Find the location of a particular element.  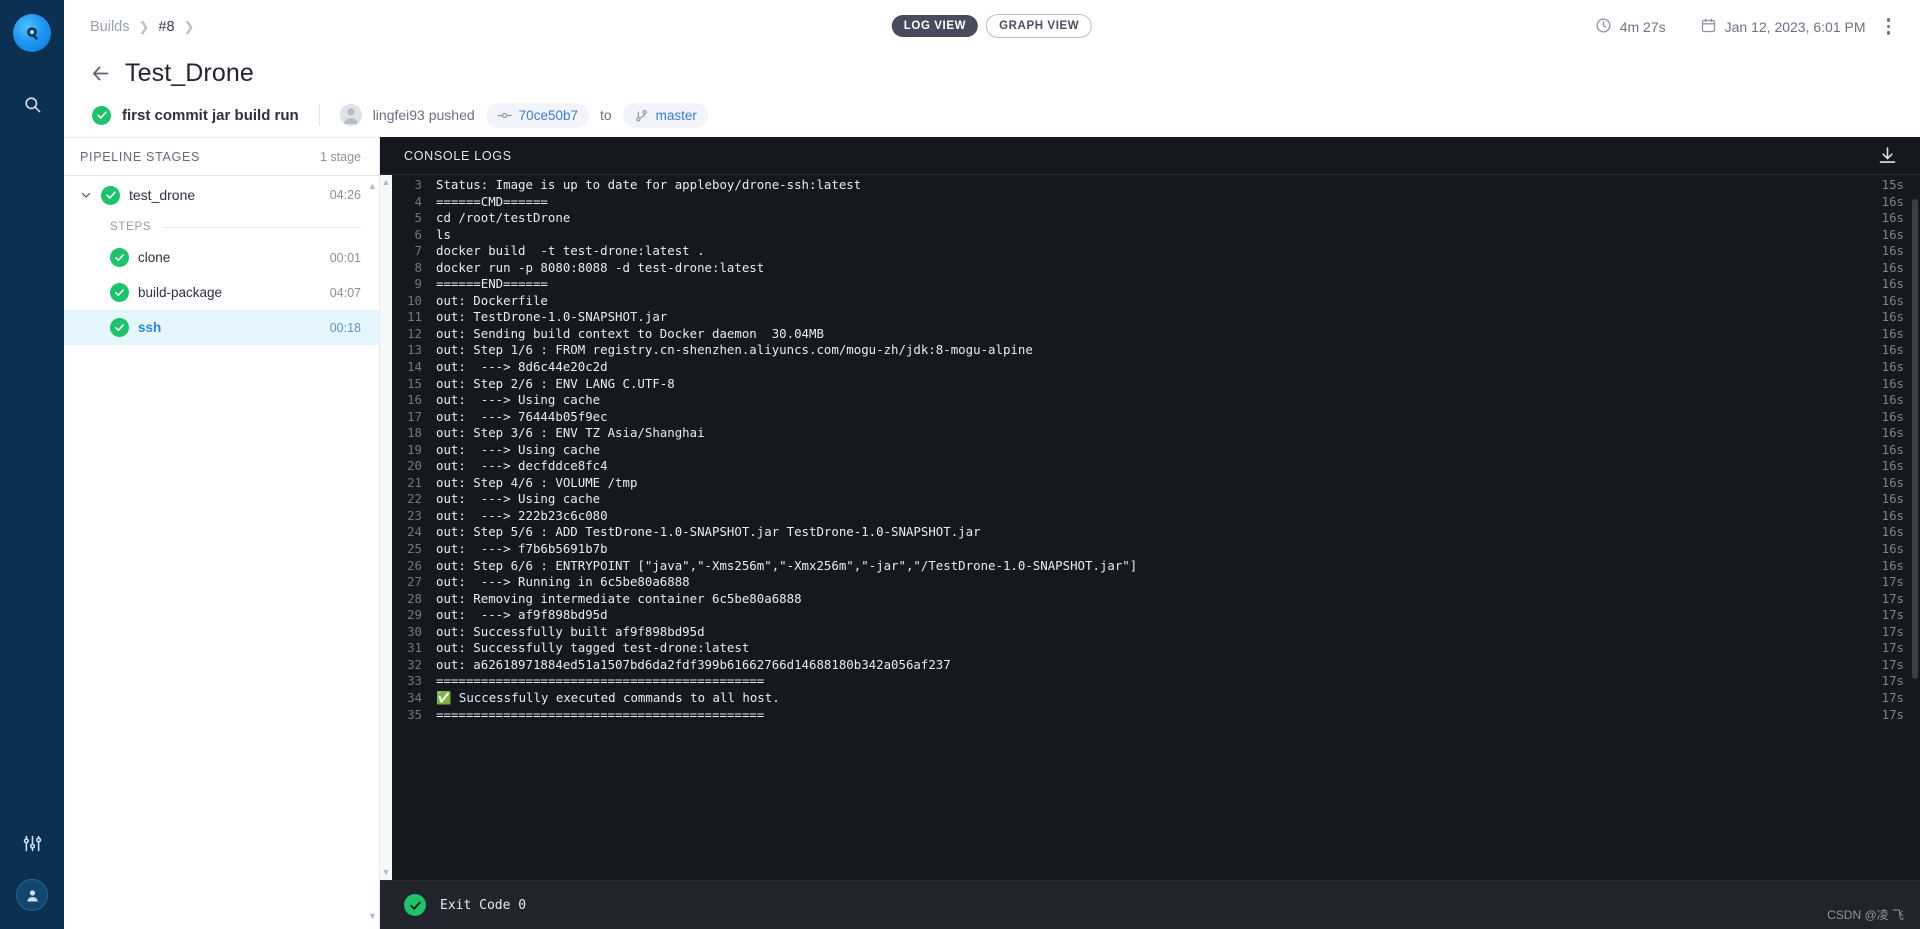

commit-icon is located at coordinates (504, 115).